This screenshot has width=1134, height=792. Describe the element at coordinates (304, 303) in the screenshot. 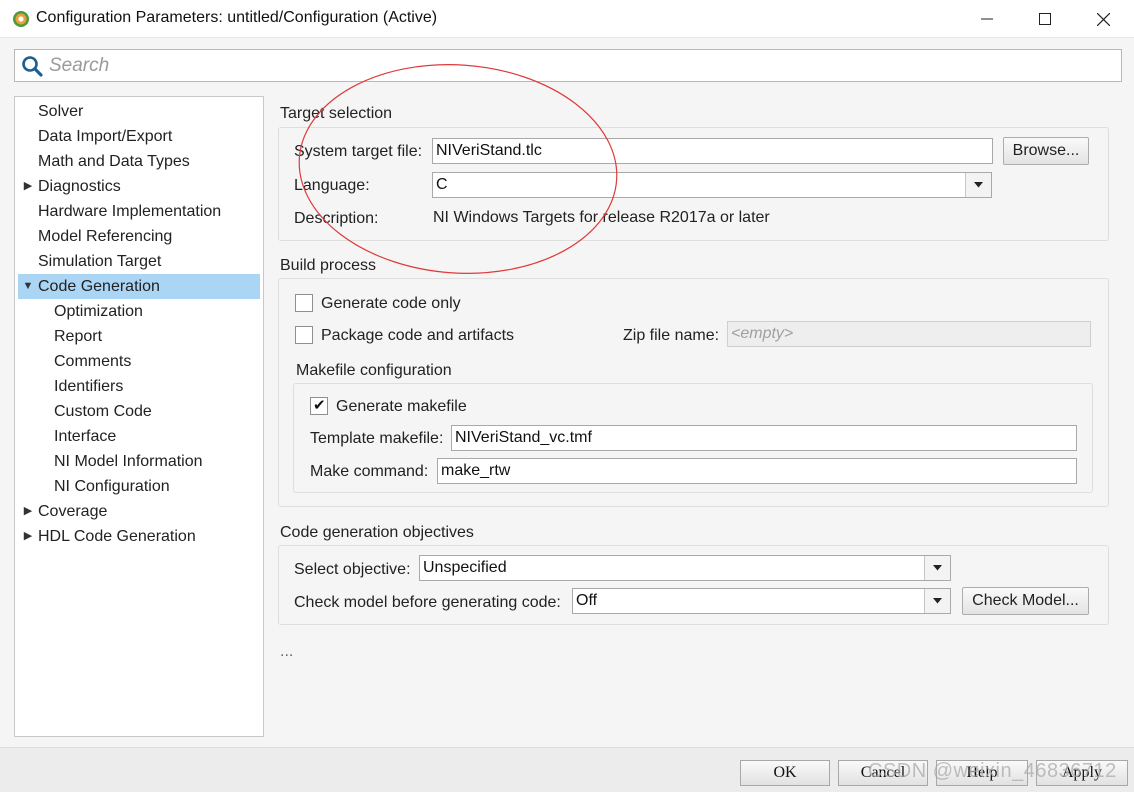

I see `generate-code-only-checkbox` at that location.